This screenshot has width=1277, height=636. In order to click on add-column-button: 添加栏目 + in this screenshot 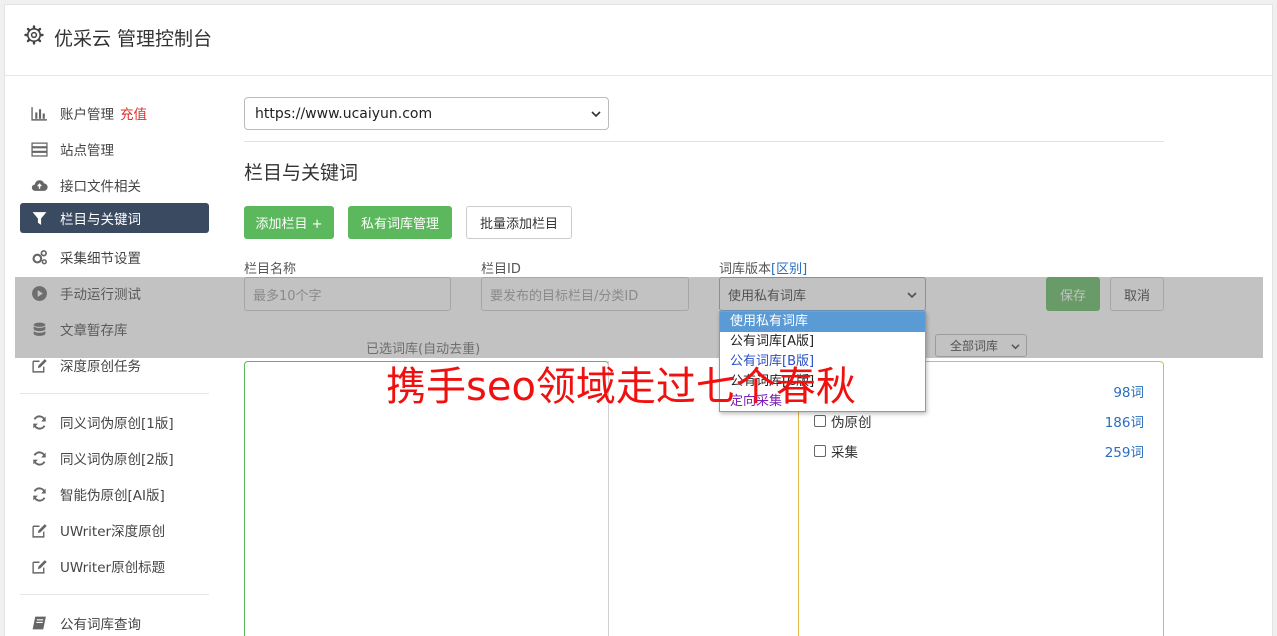, I will do `click(289, 222)`.